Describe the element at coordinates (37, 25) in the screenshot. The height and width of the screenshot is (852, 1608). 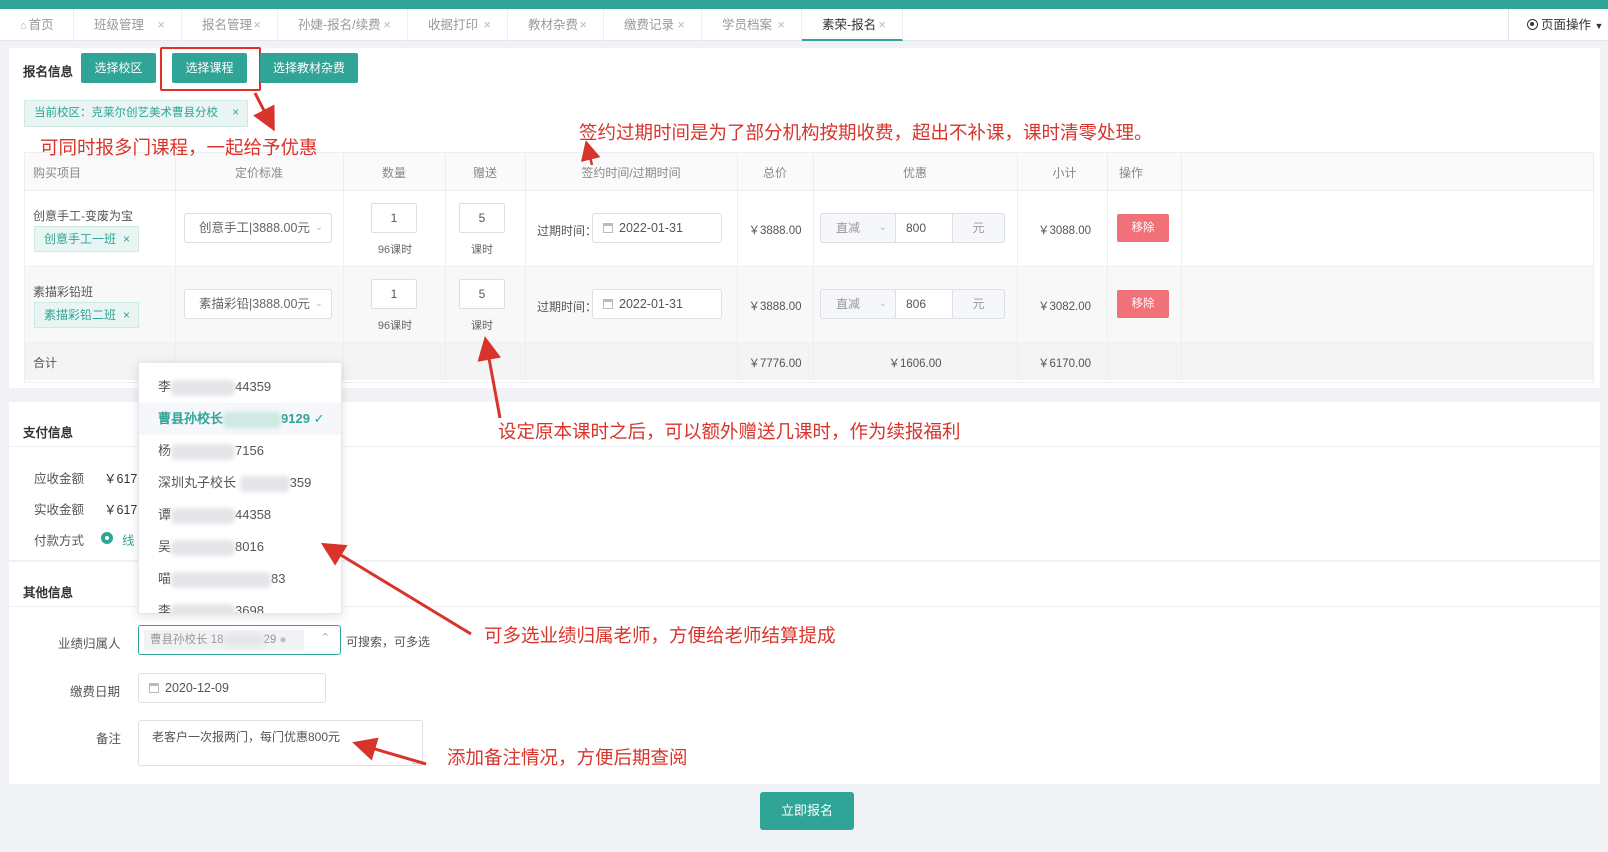
I see `tab-home: ⌂ 首页` at that location.